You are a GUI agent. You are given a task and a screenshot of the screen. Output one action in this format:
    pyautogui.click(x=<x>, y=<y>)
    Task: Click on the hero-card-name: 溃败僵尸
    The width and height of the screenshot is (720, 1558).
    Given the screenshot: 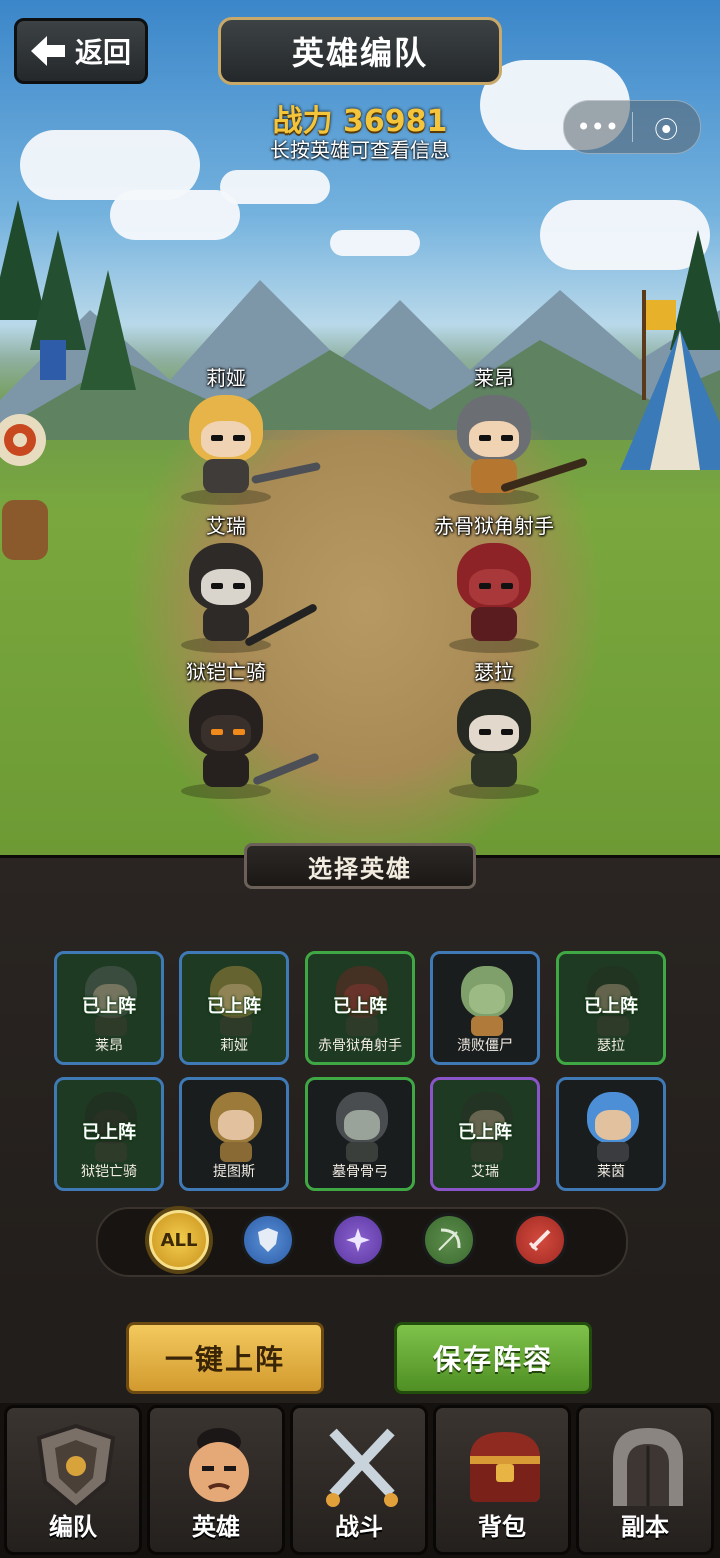 What is the action you would take?
    pyautogui.click(x=485, y=1046)
    